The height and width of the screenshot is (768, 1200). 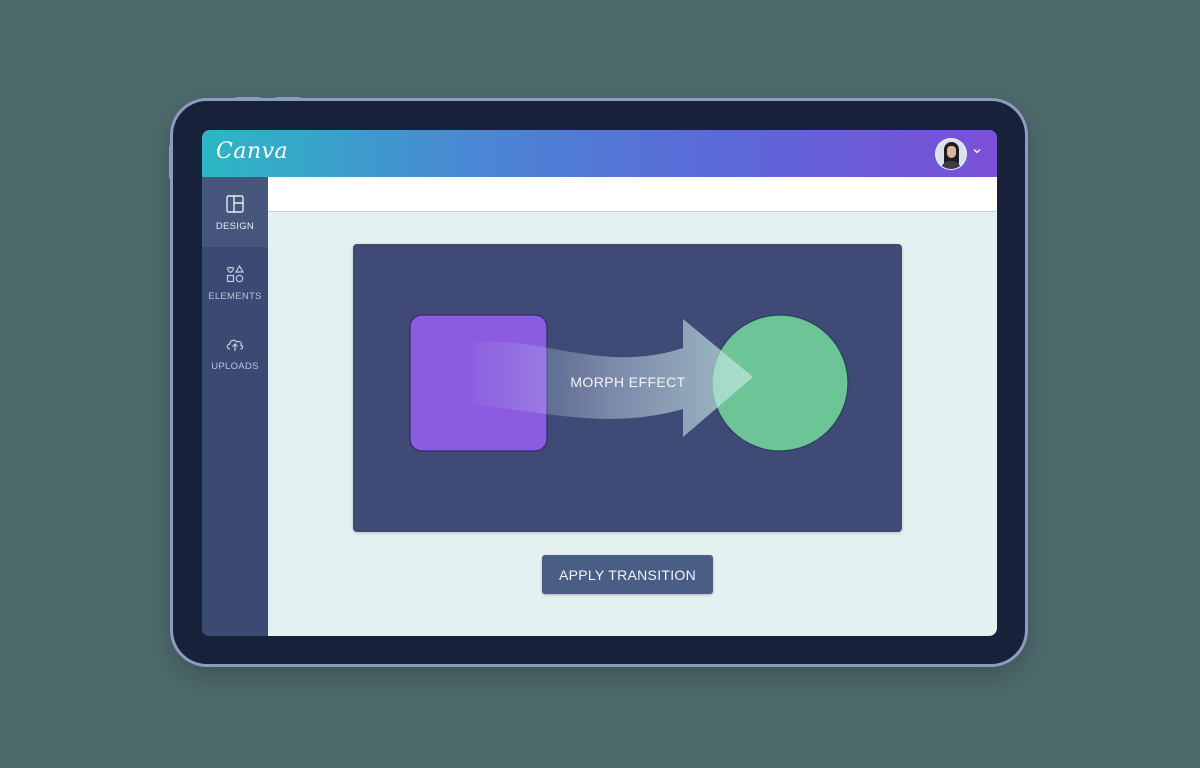 What do you see at coordinates (171, 162) in the screenshot?
I see `power-button` at bounding box center [171, 162].